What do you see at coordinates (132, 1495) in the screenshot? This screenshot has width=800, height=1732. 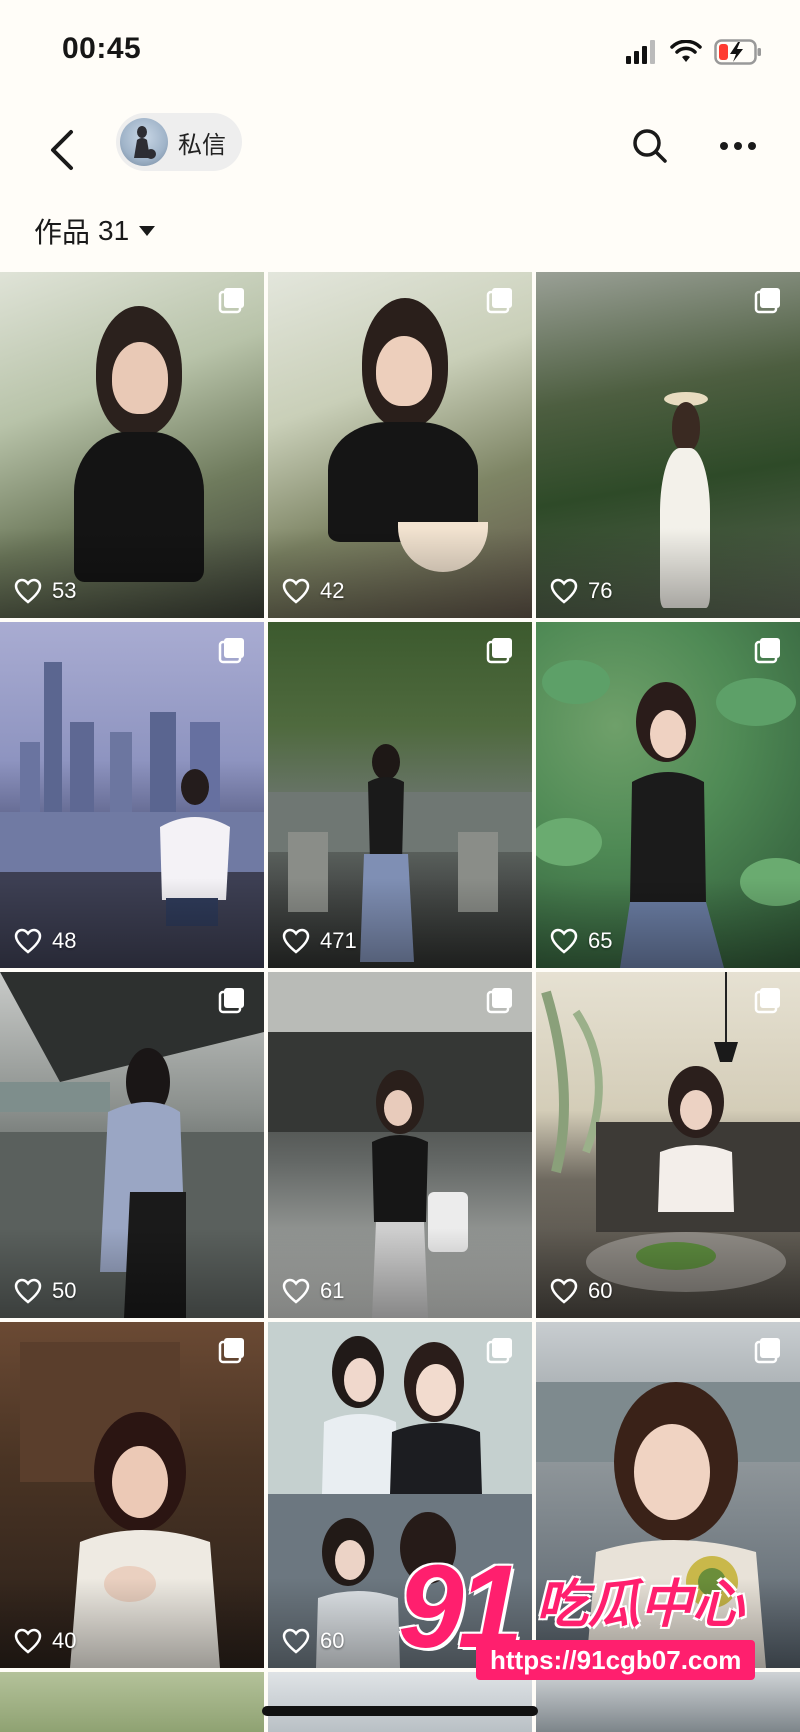 I see `post-tile: 40` at bounding box center [132, 1495].